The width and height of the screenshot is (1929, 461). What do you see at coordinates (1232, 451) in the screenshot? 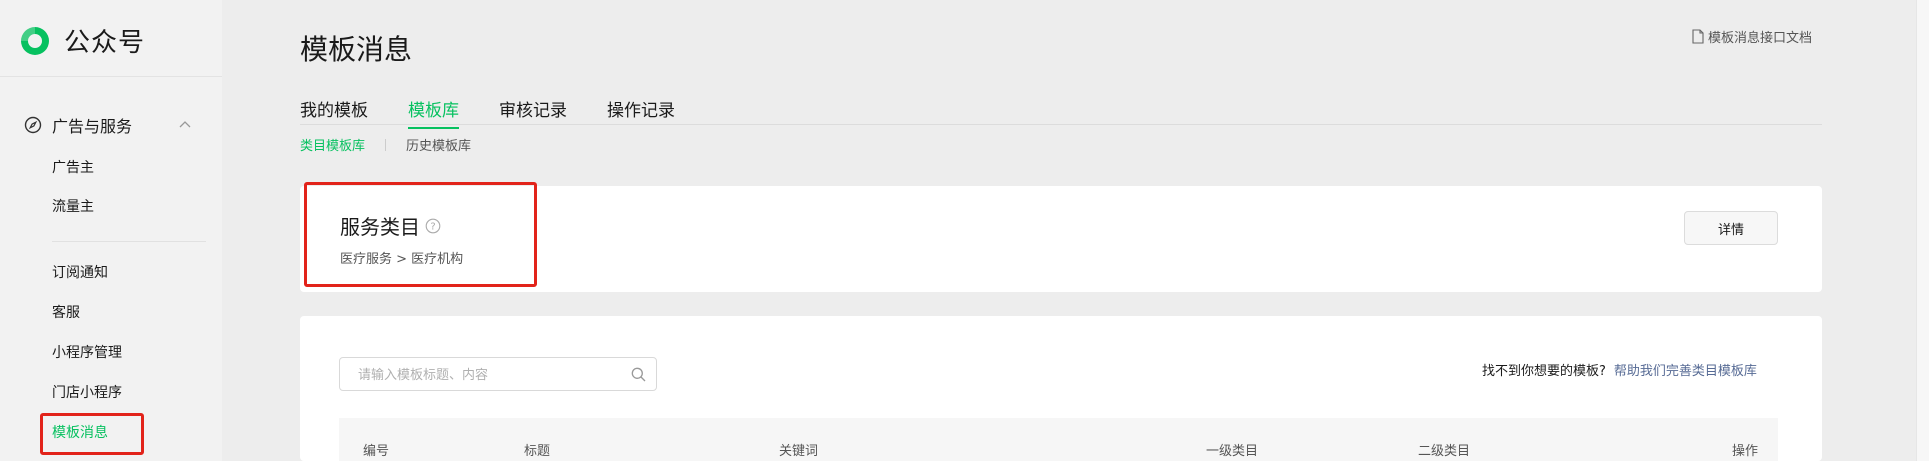
I see `column-header-primary-category: 一级类目` at bounding box center [1232, 451].